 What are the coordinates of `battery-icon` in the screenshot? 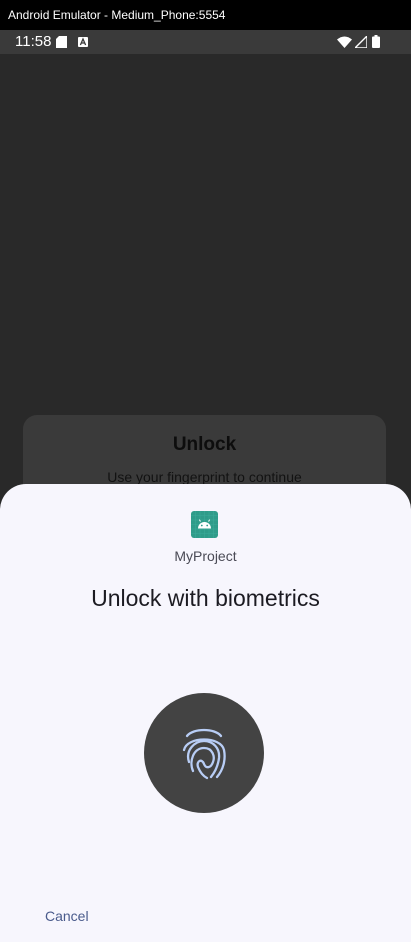 It's located at (376, 41).